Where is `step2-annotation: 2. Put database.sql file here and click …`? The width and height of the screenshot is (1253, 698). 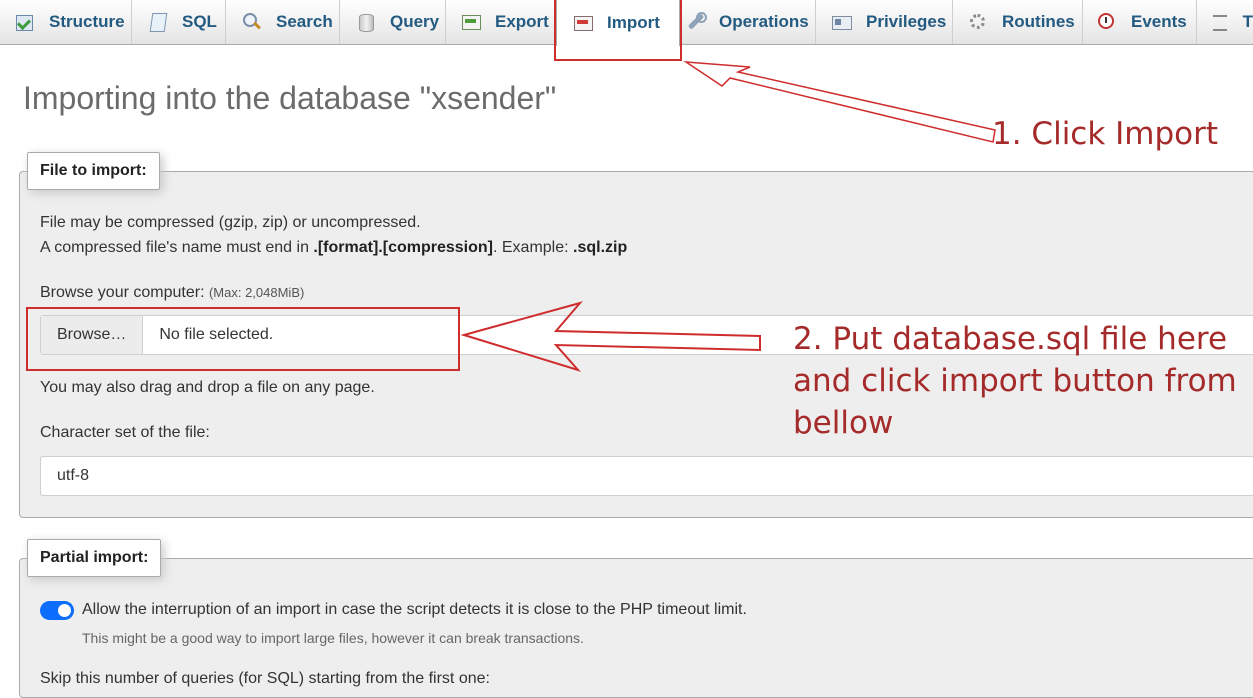
step2-annotation: 2. Put database.sql file here and click … is located at coordinates (1015, 381).